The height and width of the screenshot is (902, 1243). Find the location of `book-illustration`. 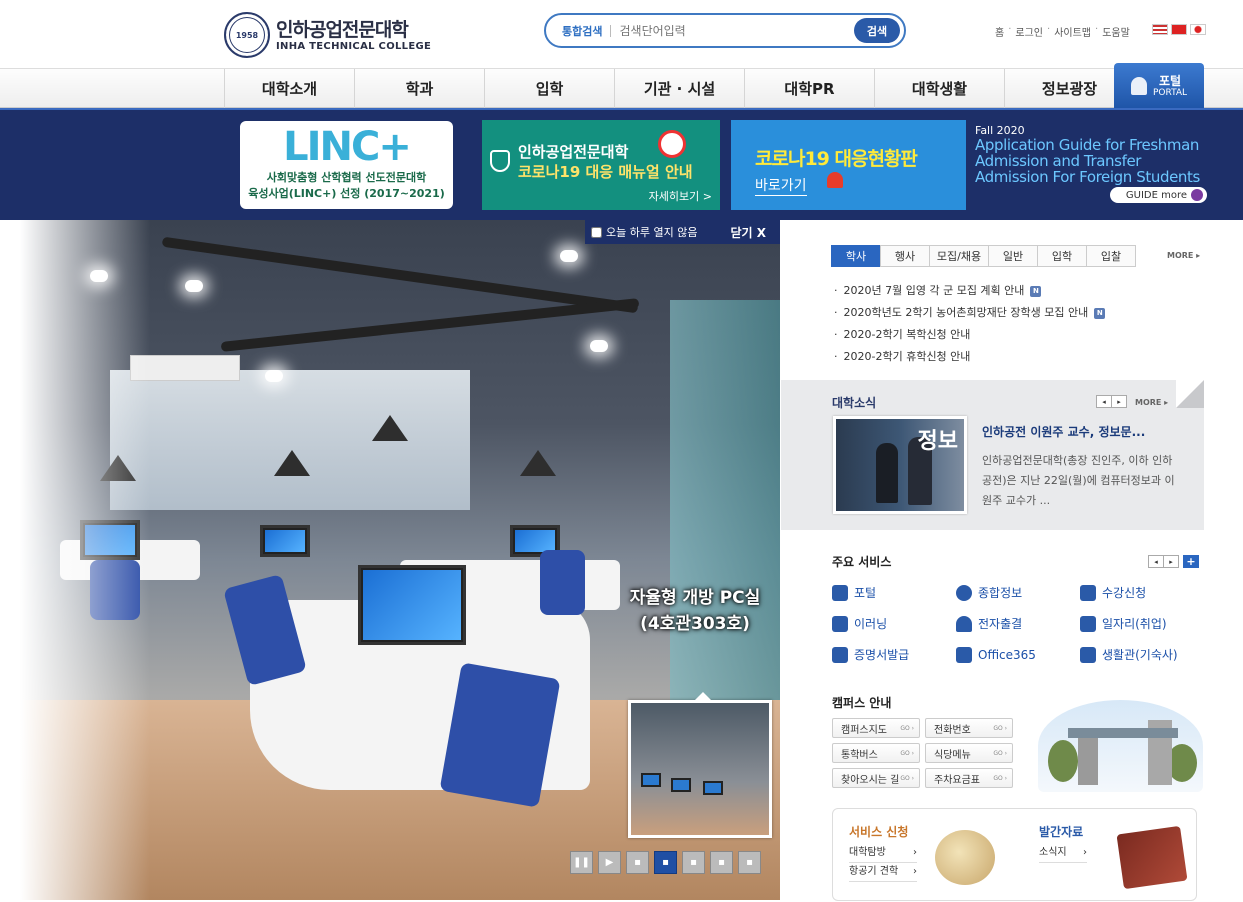

book-illustration is located at coordinates (1152, 857).